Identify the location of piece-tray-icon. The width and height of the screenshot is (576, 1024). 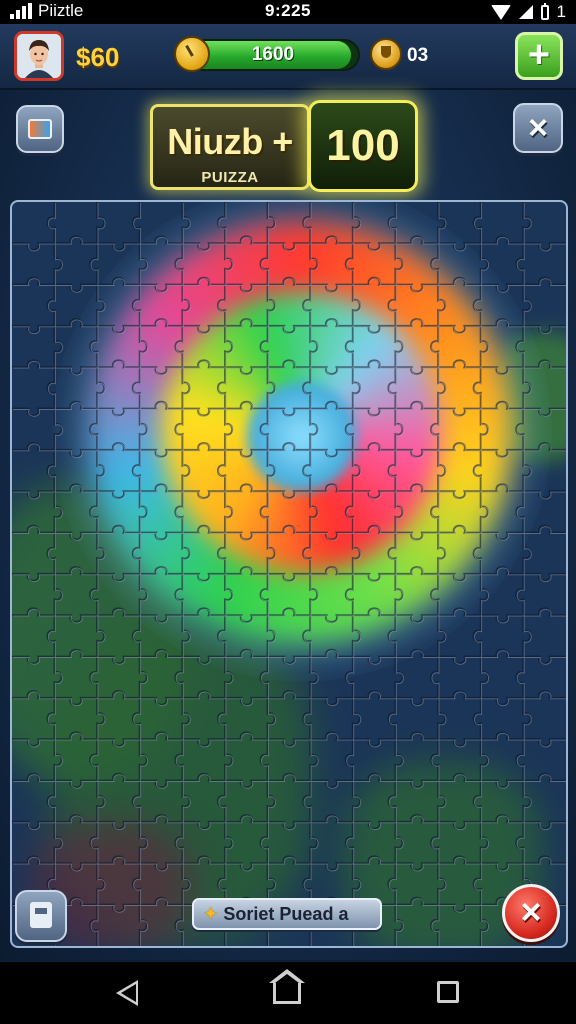
(41, 915).